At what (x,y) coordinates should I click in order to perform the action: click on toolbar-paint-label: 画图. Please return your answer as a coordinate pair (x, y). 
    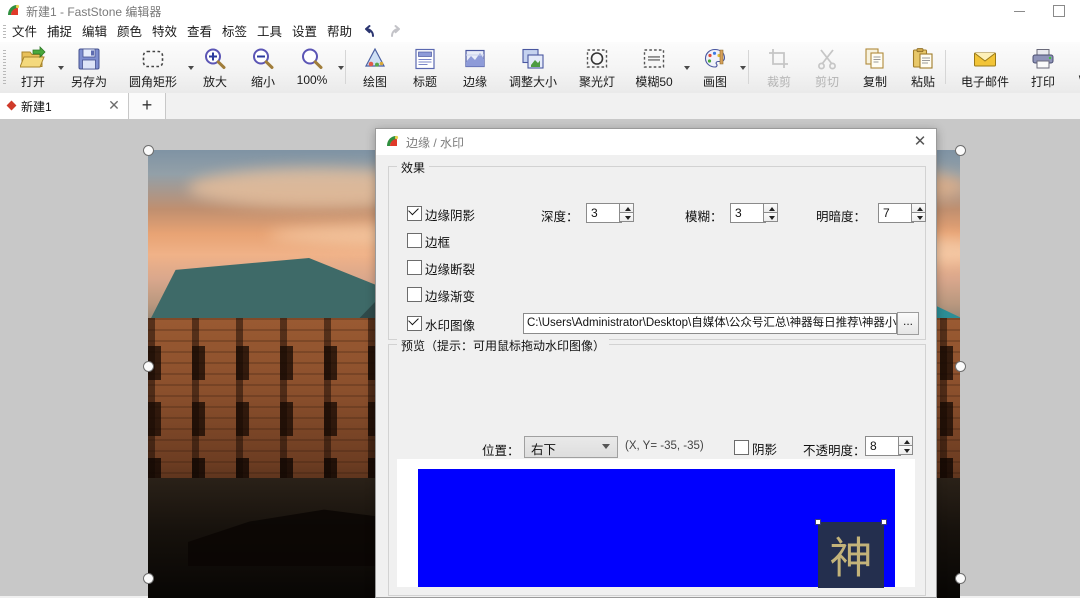
    Looking at the image, I should click on (714, 82).